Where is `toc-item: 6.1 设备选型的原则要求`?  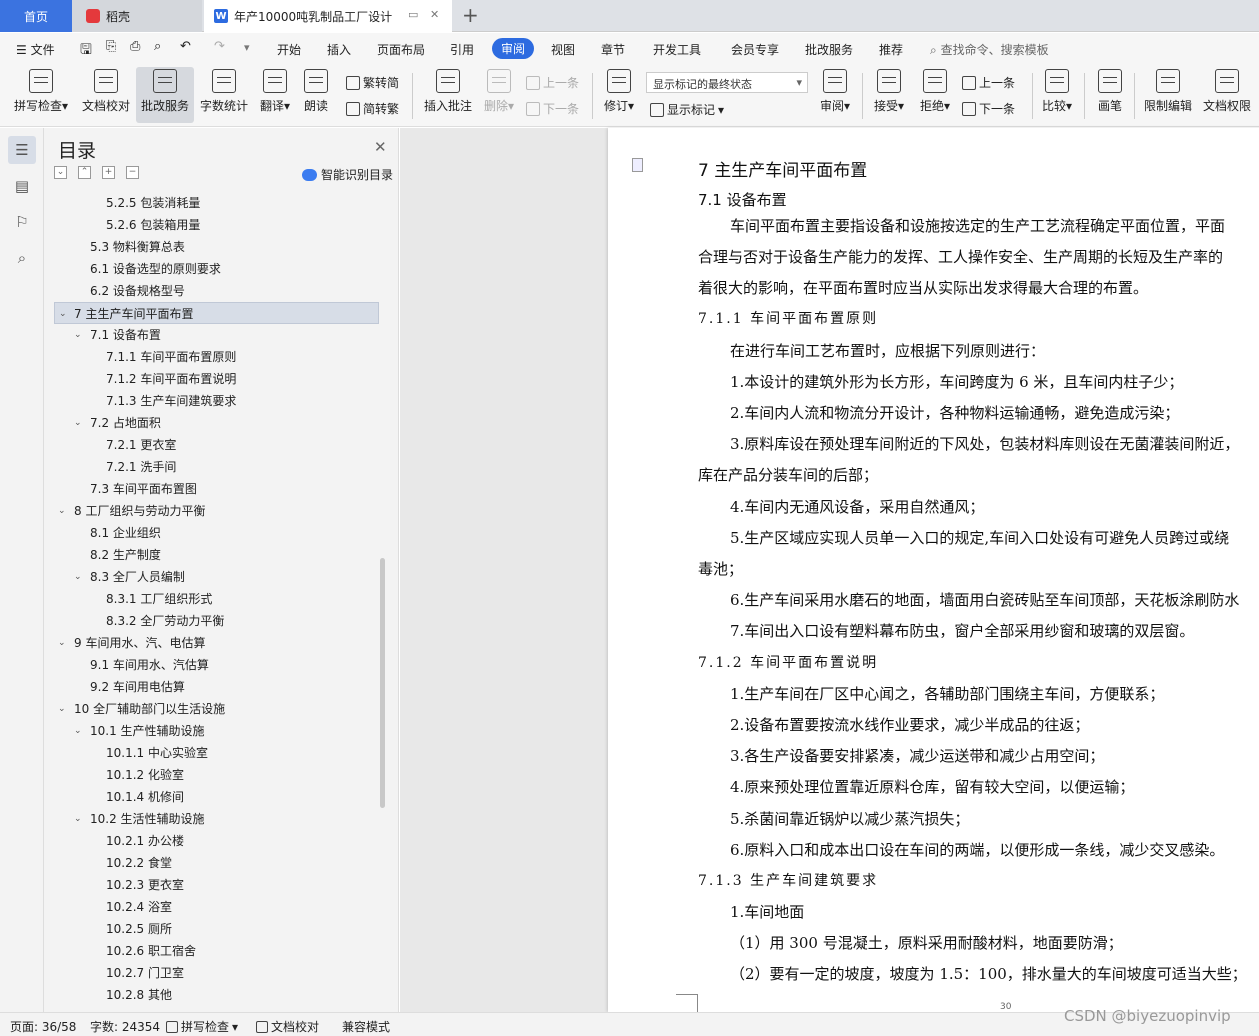 toc-item: 6.1 设备选型的原则要求 is located at coordinates (214, 269).